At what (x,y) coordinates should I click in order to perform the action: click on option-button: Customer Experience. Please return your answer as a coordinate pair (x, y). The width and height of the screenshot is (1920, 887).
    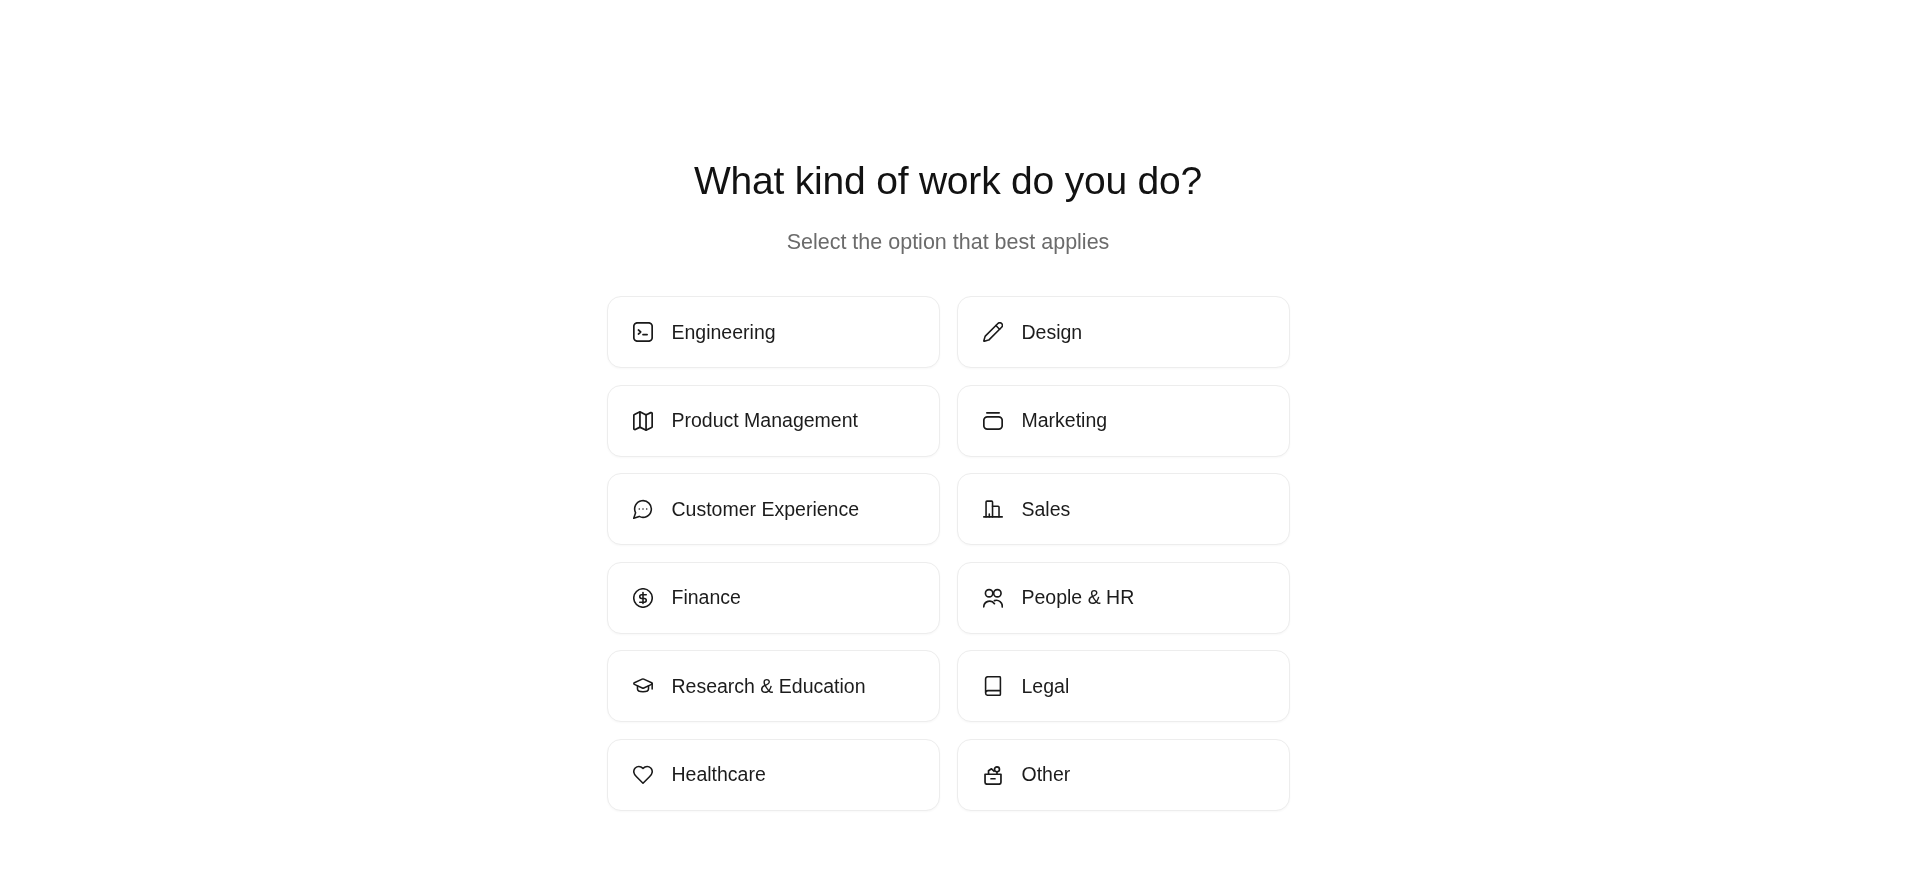
    Looking at the image, I should click on (773, 509).